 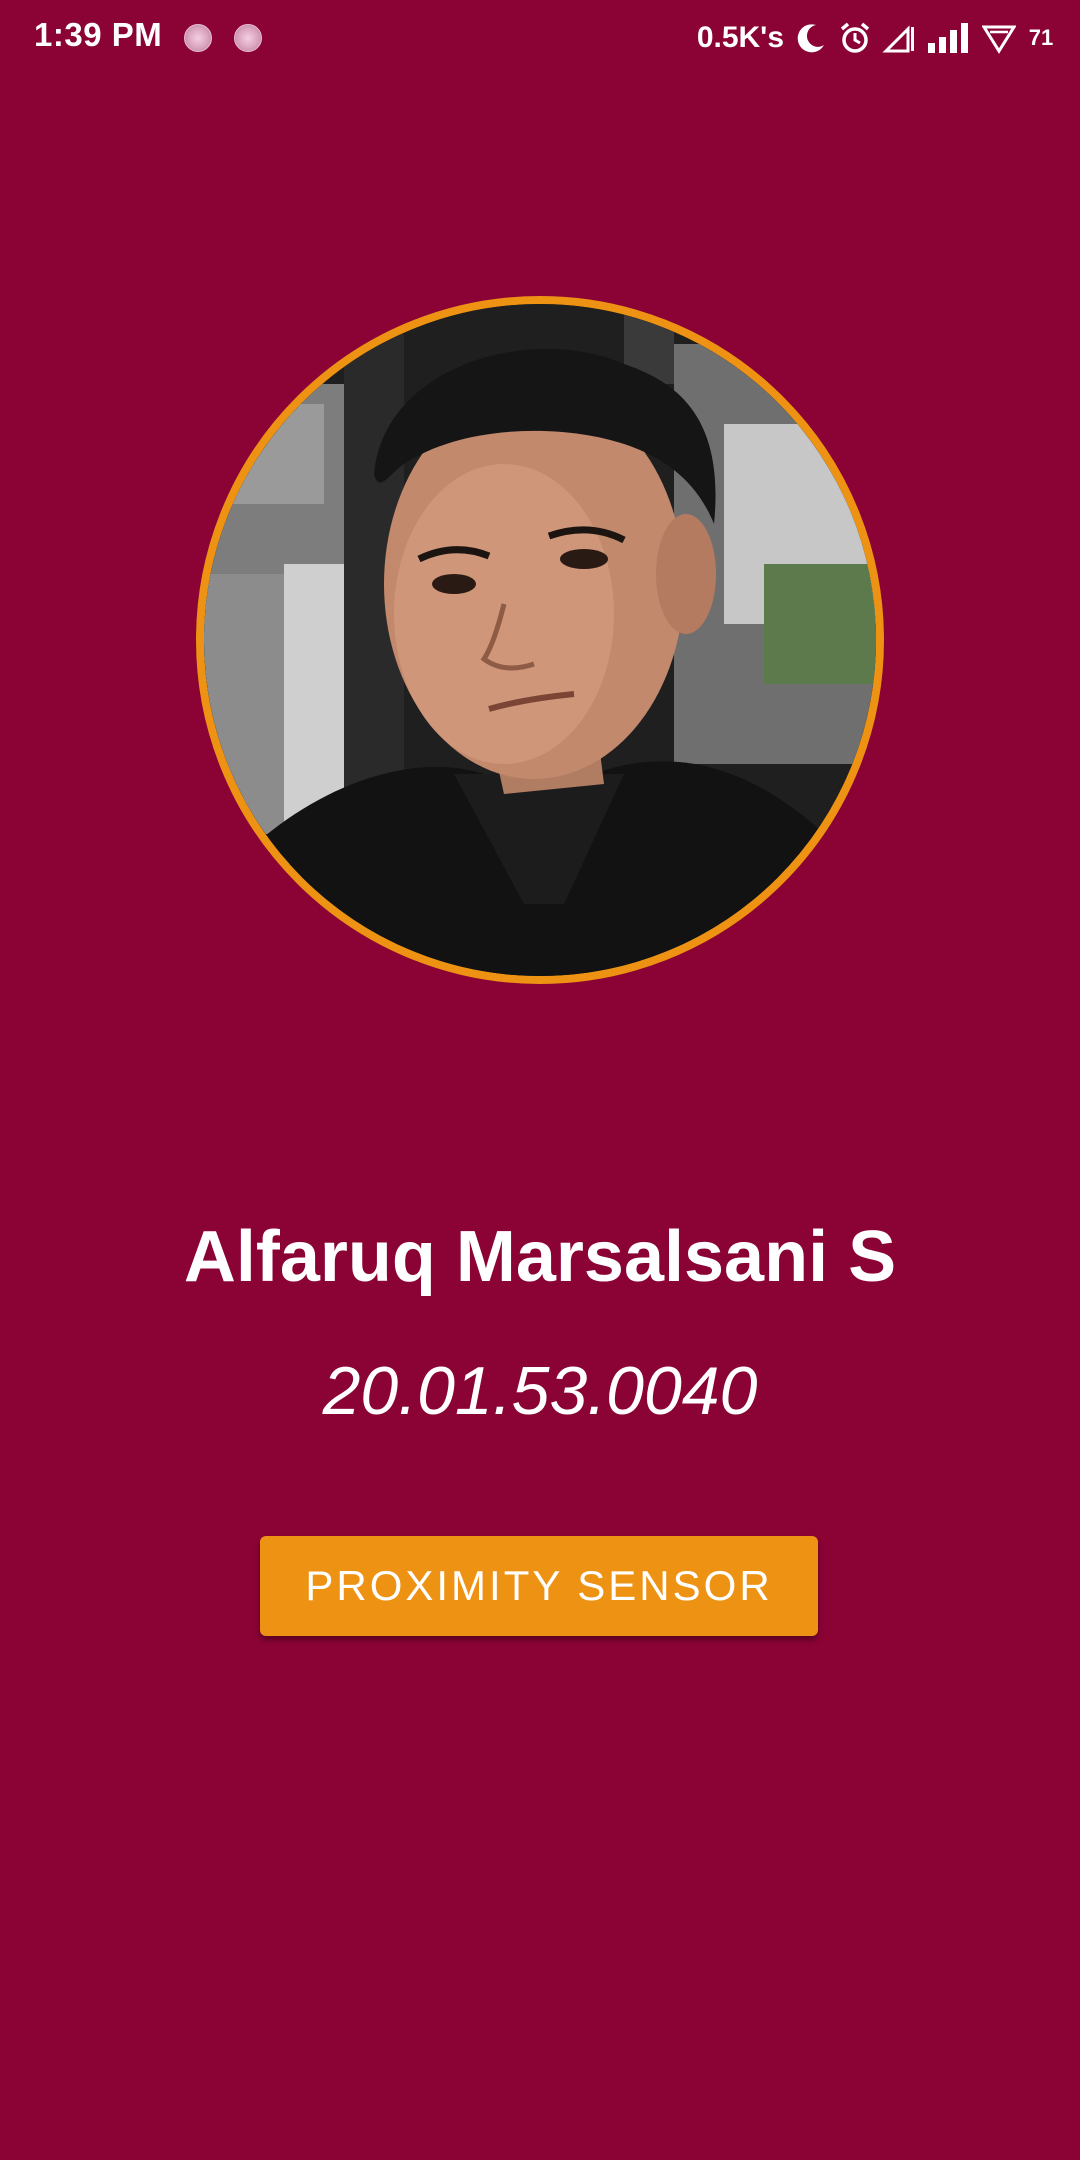 What do you see at coordinates (899, 38) in the screenshot?
I see `signal-empty-icon` at bounding box center [899, 38].